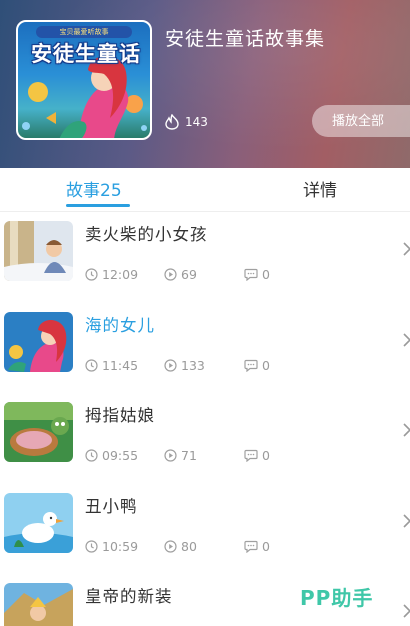 This screenshot has height=626, width=410. I want to click on play-all-button: 播放全部, so click(361, 121).